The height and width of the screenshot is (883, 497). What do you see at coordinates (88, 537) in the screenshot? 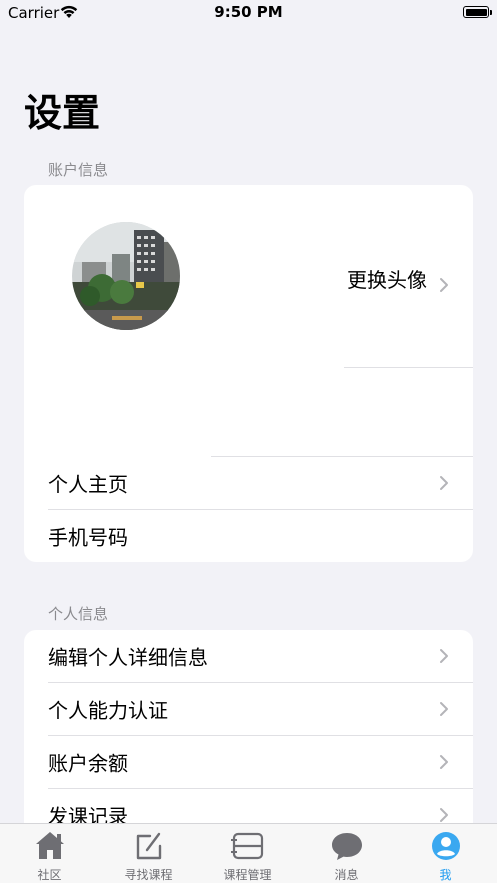
I see `row-label: 手机号码` at bounding box center [88, 537].